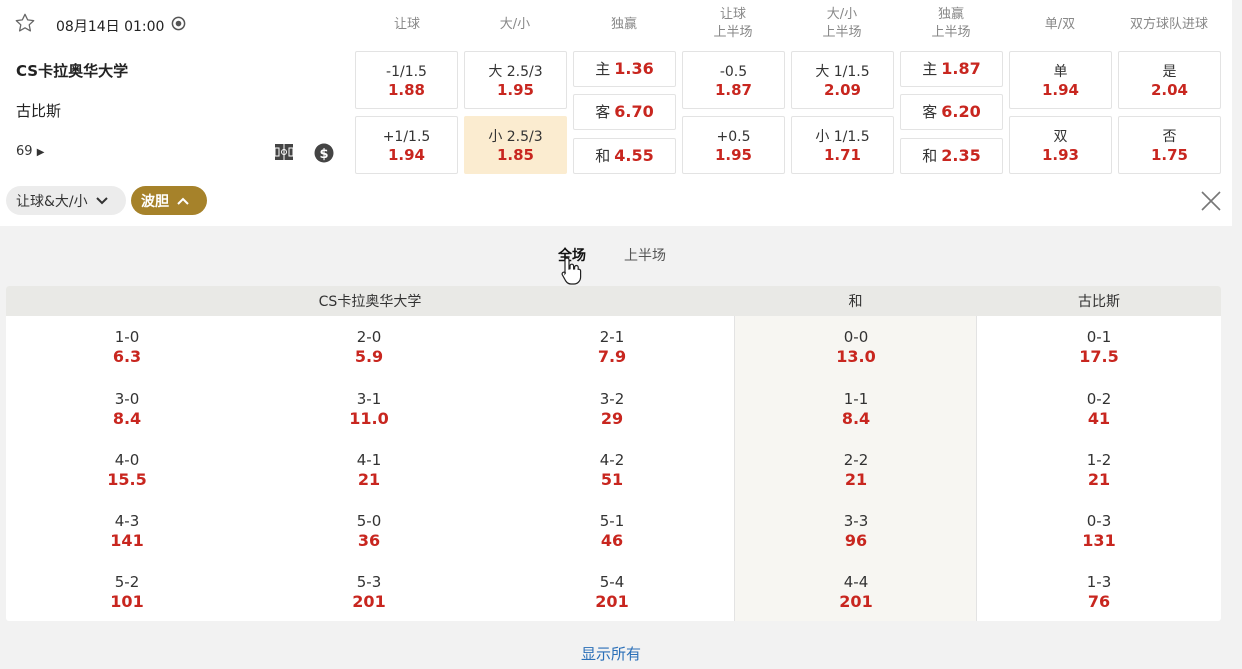 Image resolution: width=1242 pixels, height=669 pixels. What do you see at coordinates (155, 201) in the screenshot?
I see `filter-correct-score-label: 波胆` at bounding box center [155, 201].